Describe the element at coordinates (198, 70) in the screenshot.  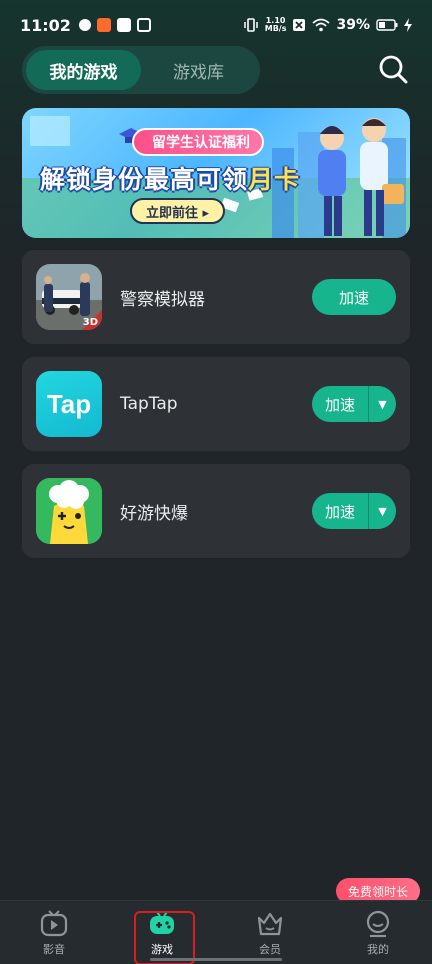
I see `tab-game-library: 游戏库` at that location.